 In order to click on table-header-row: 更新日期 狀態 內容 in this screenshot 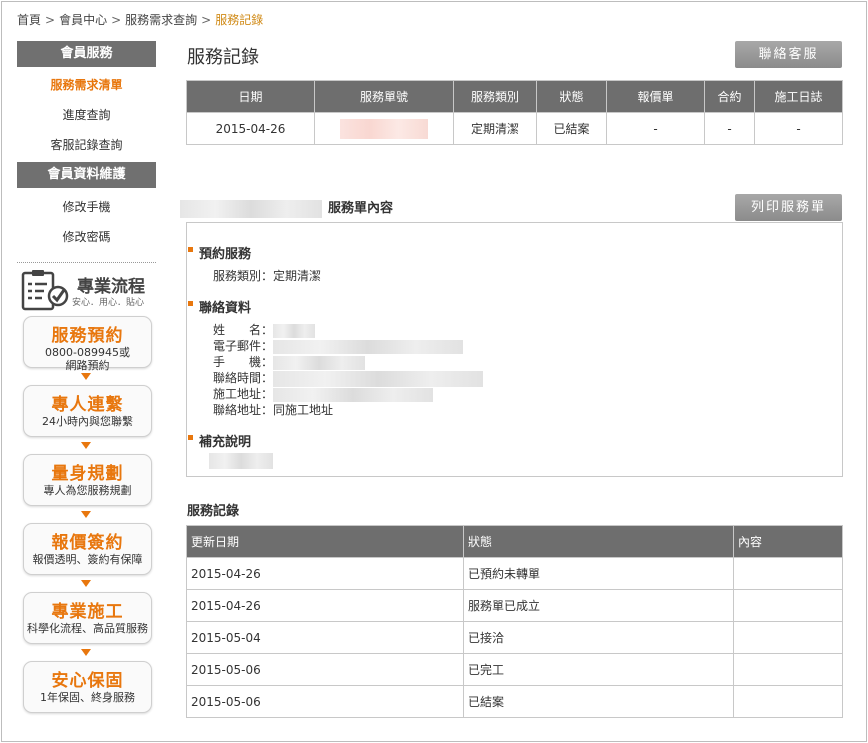, I will do `click(514, 541)`.